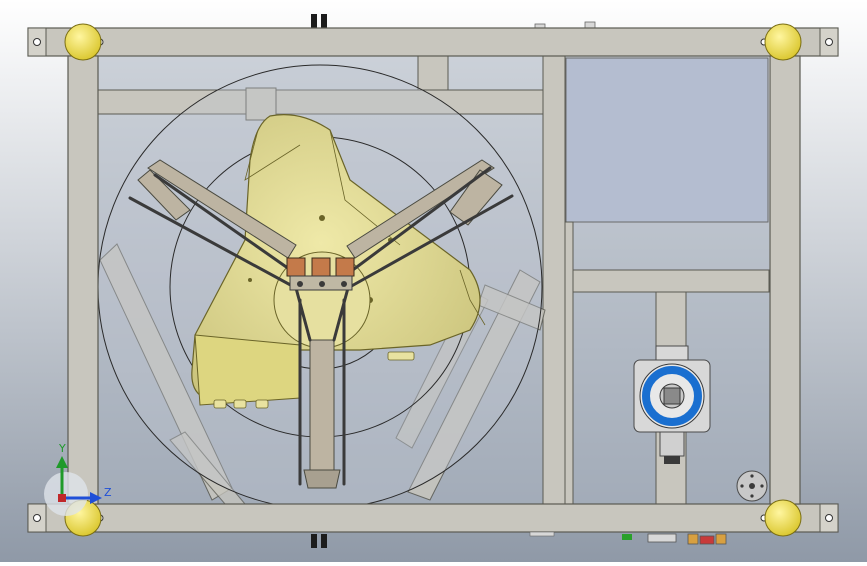 This screenshot has height=566, width=867. I want to click on frame-left-post, so click(83, 280).